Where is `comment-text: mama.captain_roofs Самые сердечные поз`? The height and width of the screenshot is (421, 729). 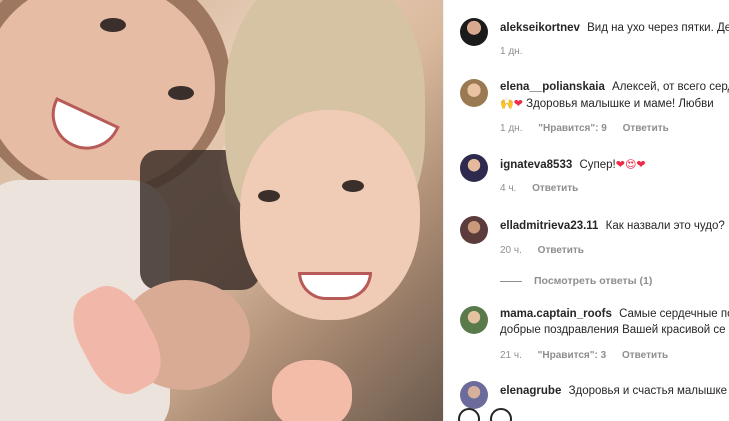
comment-text: mama.captain_roofs Самые сердечные поз is located at coordinates (614, 314).